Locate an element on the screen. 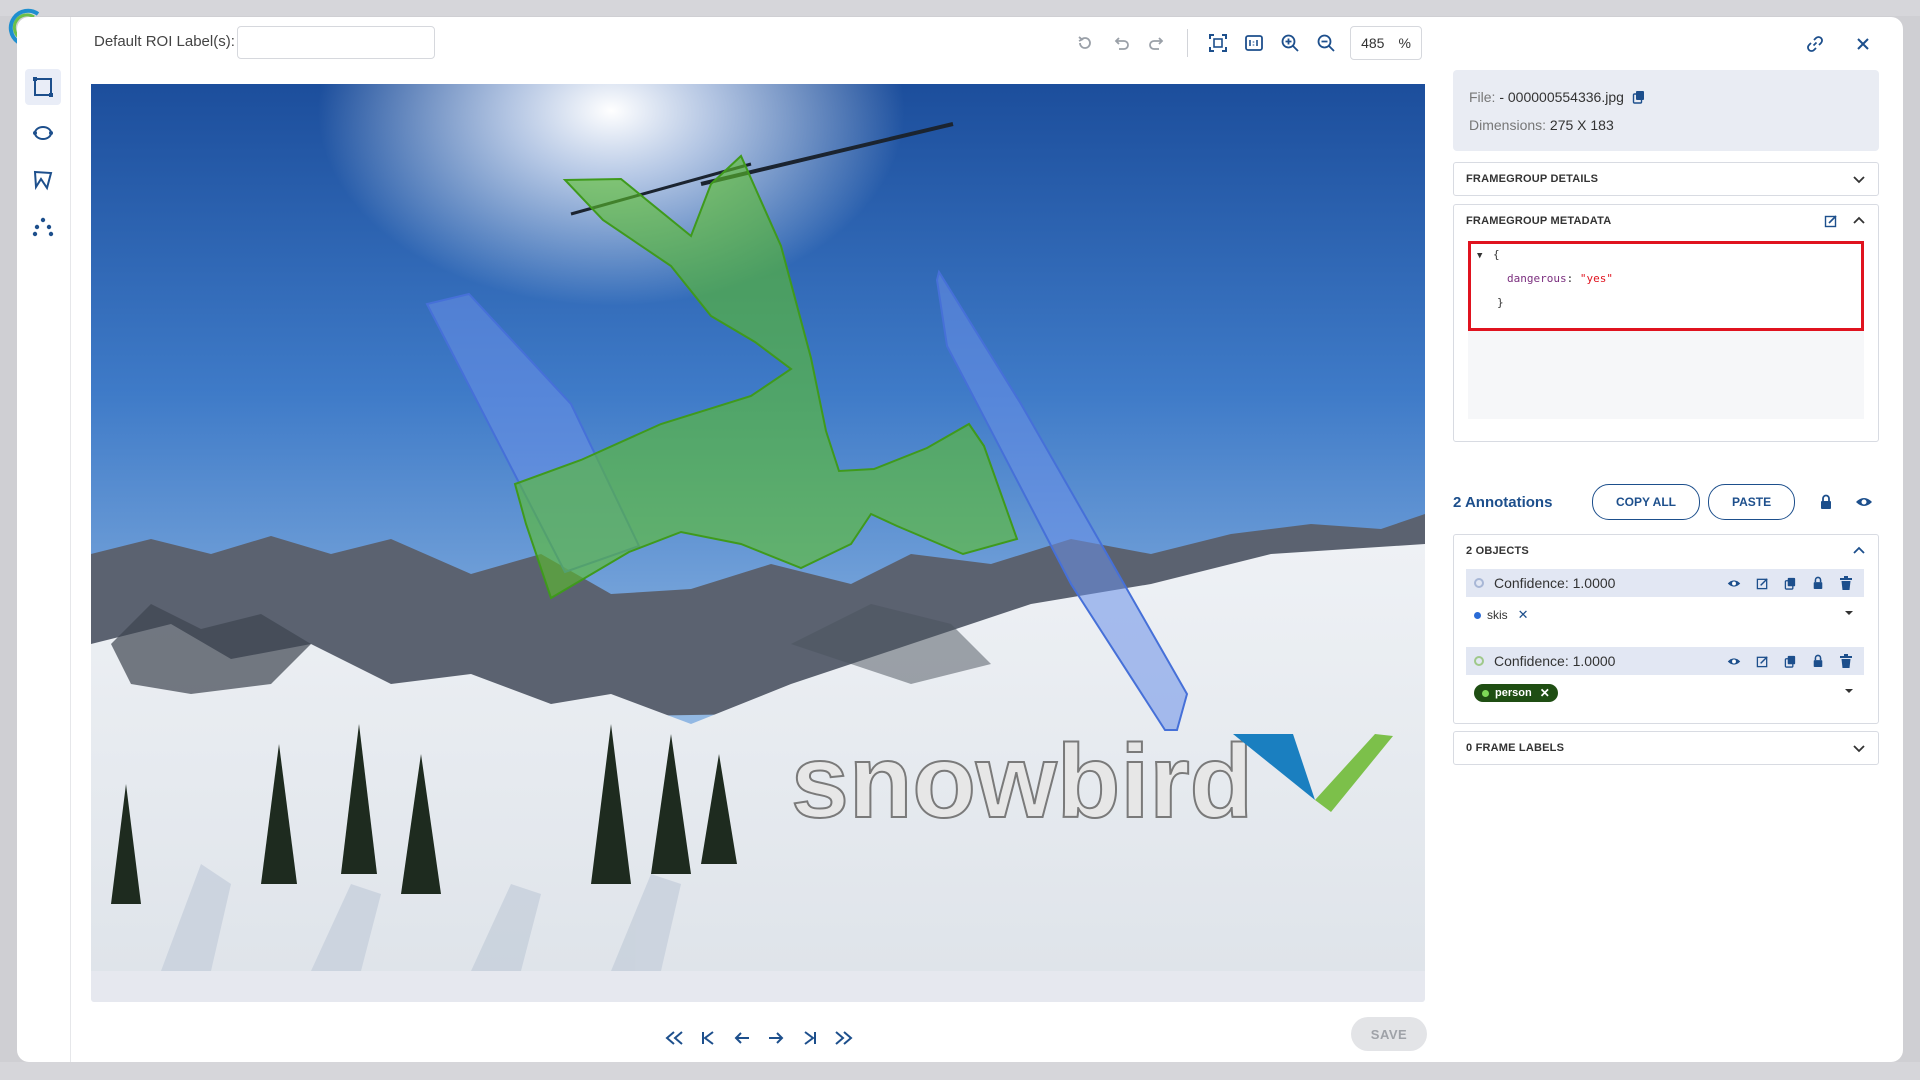  collapse-caret-icon: ▼ is located at coordinates (1479, 256).